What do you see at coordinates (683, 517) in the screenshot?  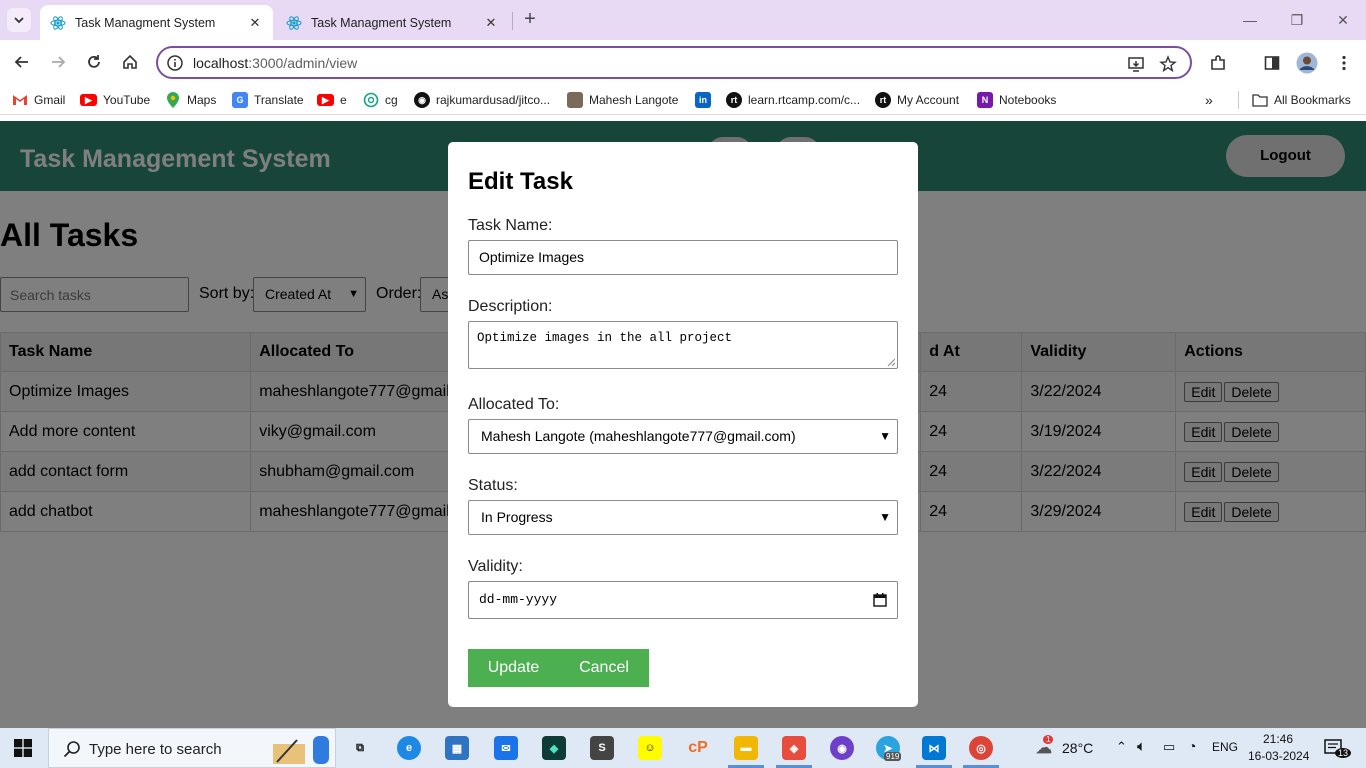 I see `status-select: In Progress ▼` at bounding box center [683, 517].